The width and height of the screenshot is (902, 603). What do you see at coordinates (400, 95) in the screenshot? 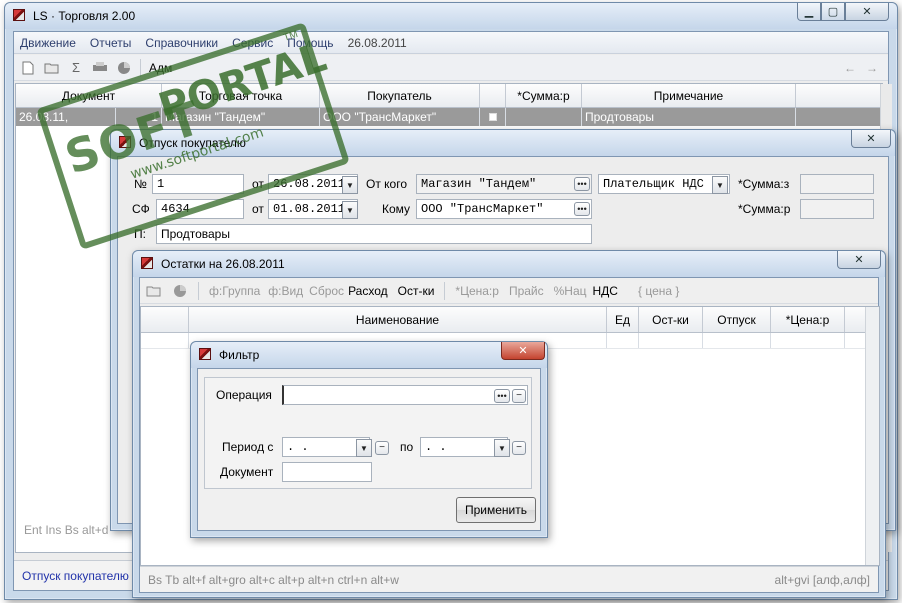
I see `col-buyer: Покупатель` at bounding box center [400, 95].